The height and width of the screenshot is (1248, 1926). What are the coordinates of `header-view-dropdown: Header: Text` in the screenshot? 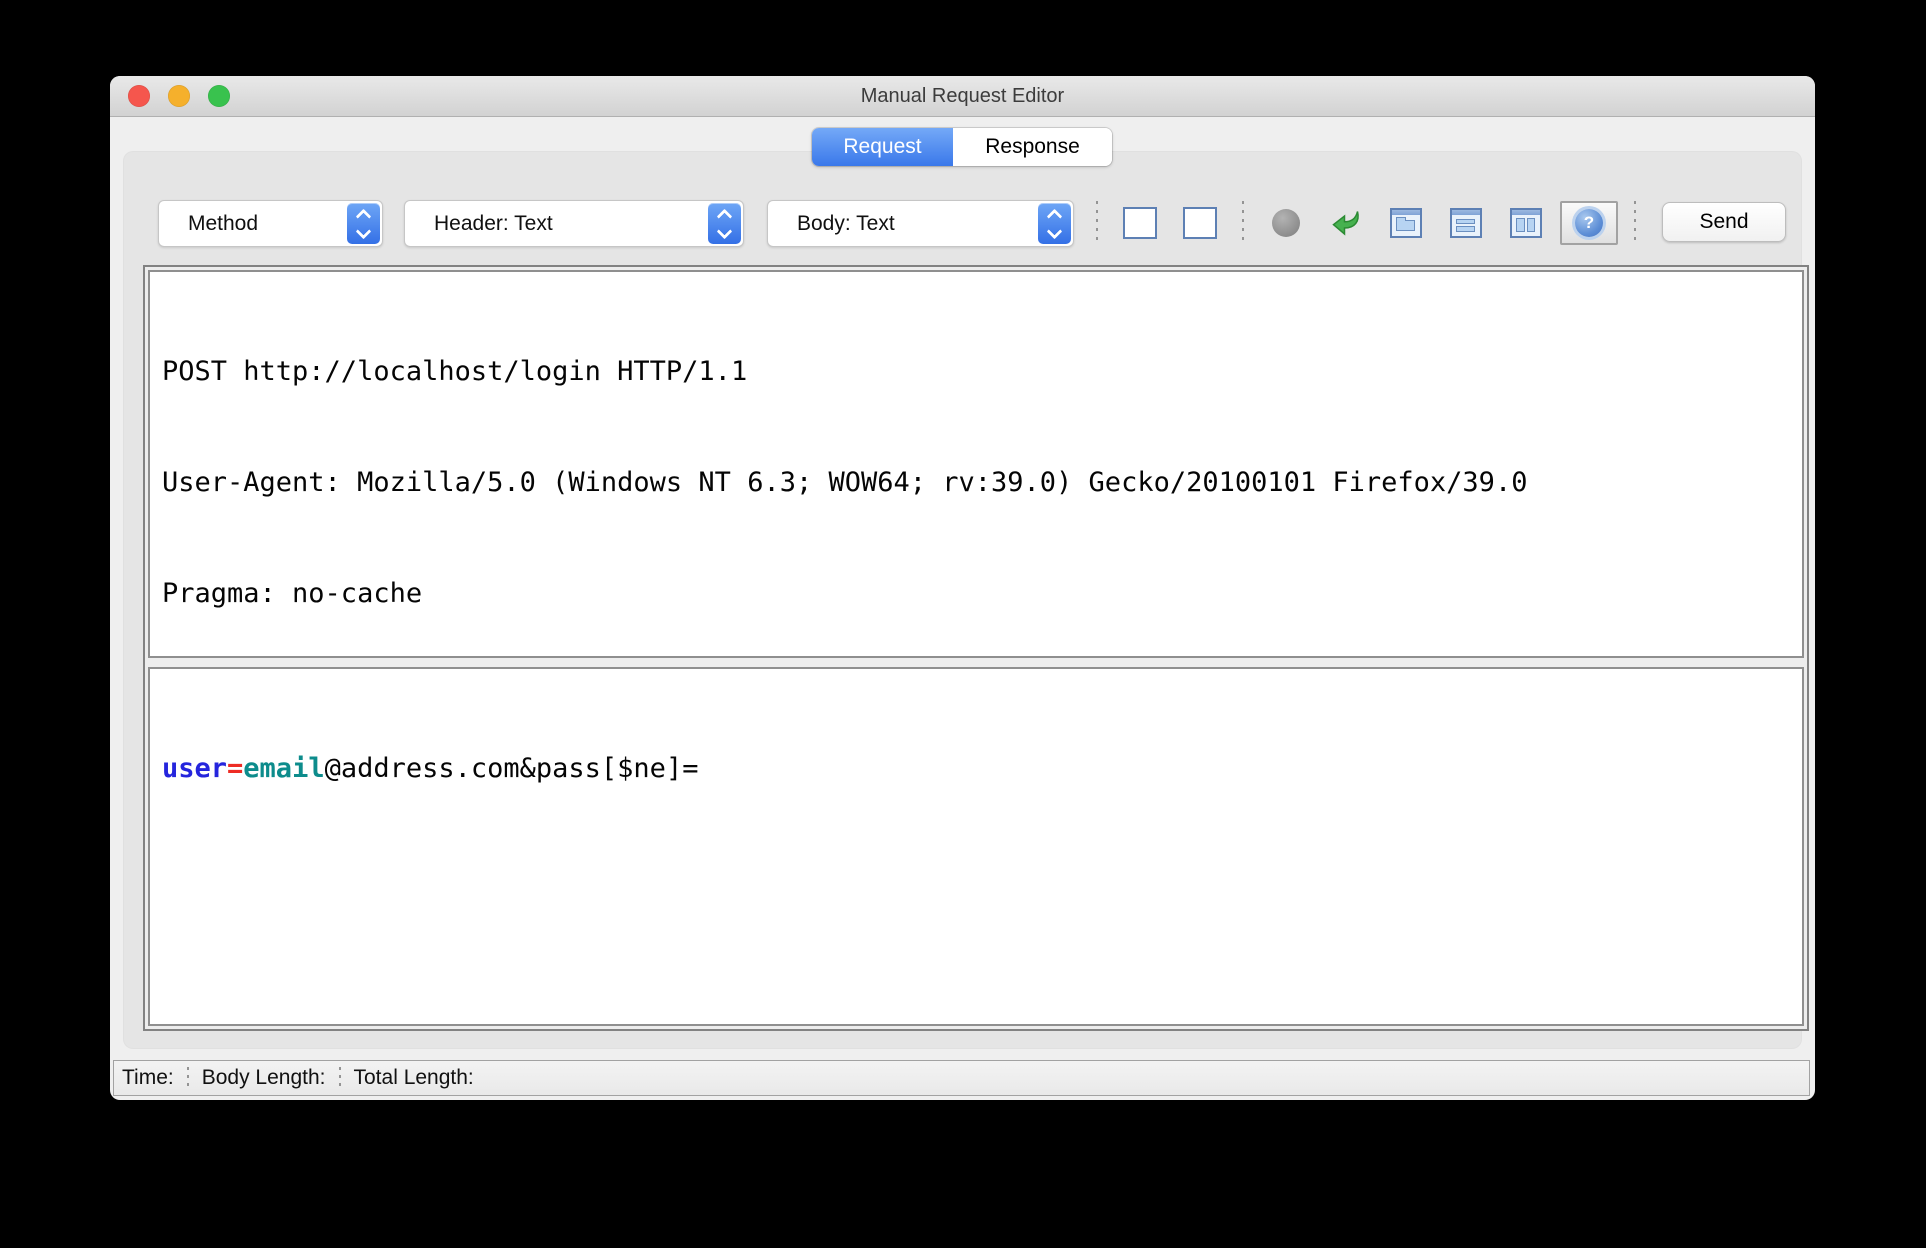 It's located at (574, 223).